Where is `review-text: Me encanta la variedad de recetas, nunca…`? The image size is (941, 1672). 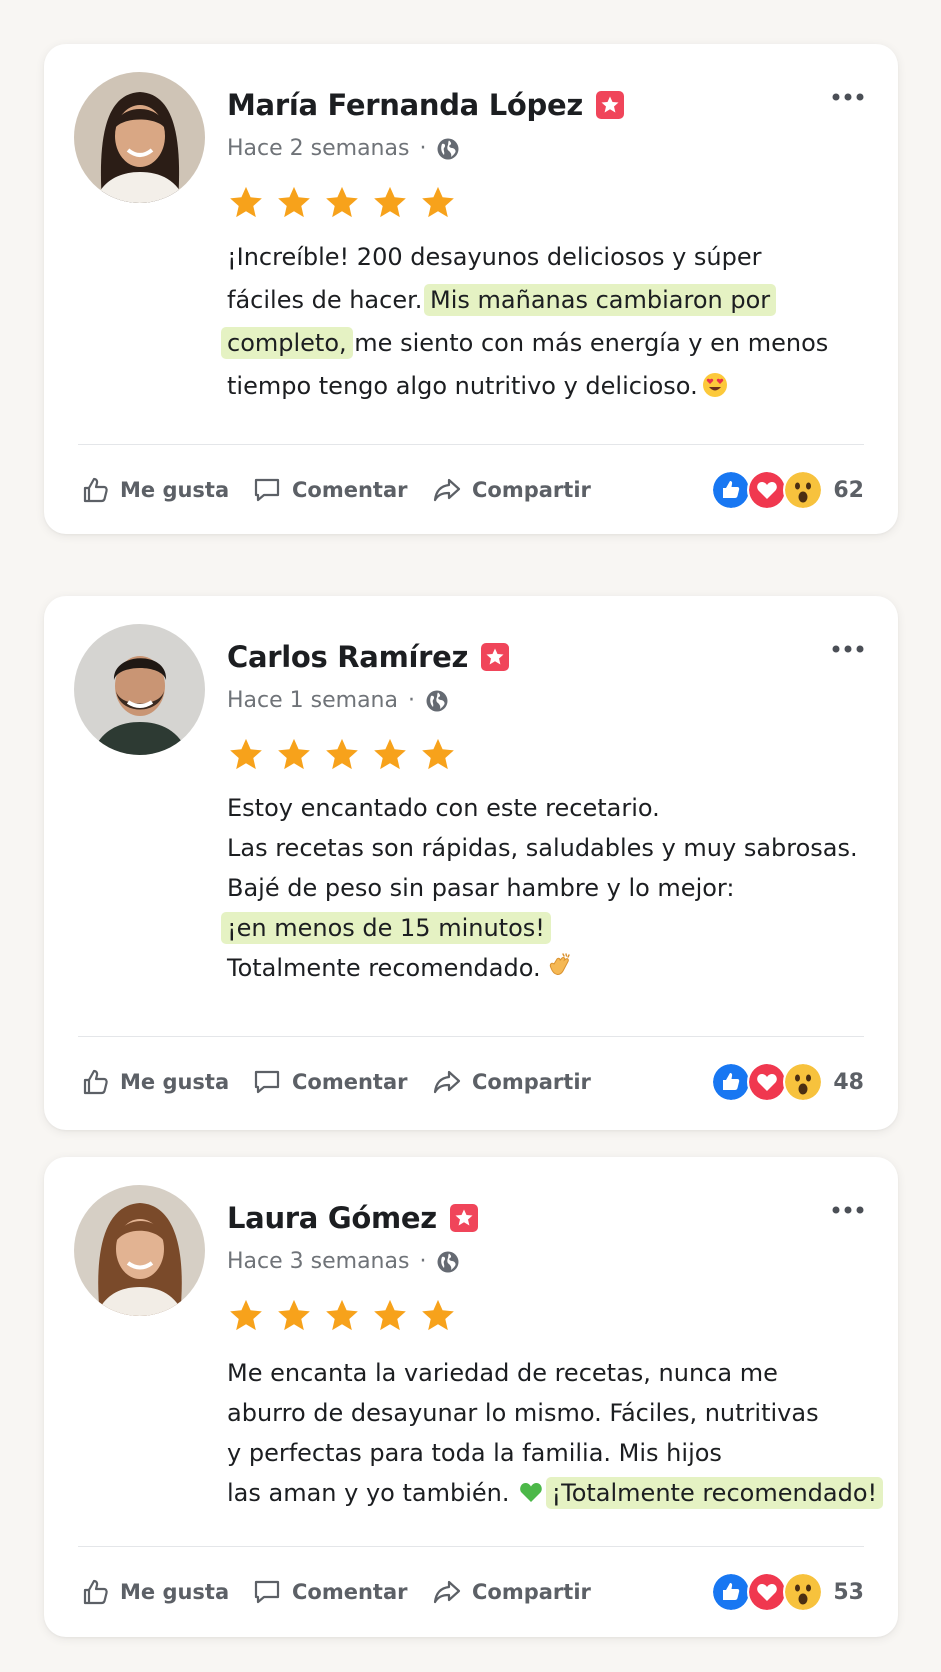 review-text: Me encanta la variedad de recetas, nunca… is located at coordinates (555, 1433).